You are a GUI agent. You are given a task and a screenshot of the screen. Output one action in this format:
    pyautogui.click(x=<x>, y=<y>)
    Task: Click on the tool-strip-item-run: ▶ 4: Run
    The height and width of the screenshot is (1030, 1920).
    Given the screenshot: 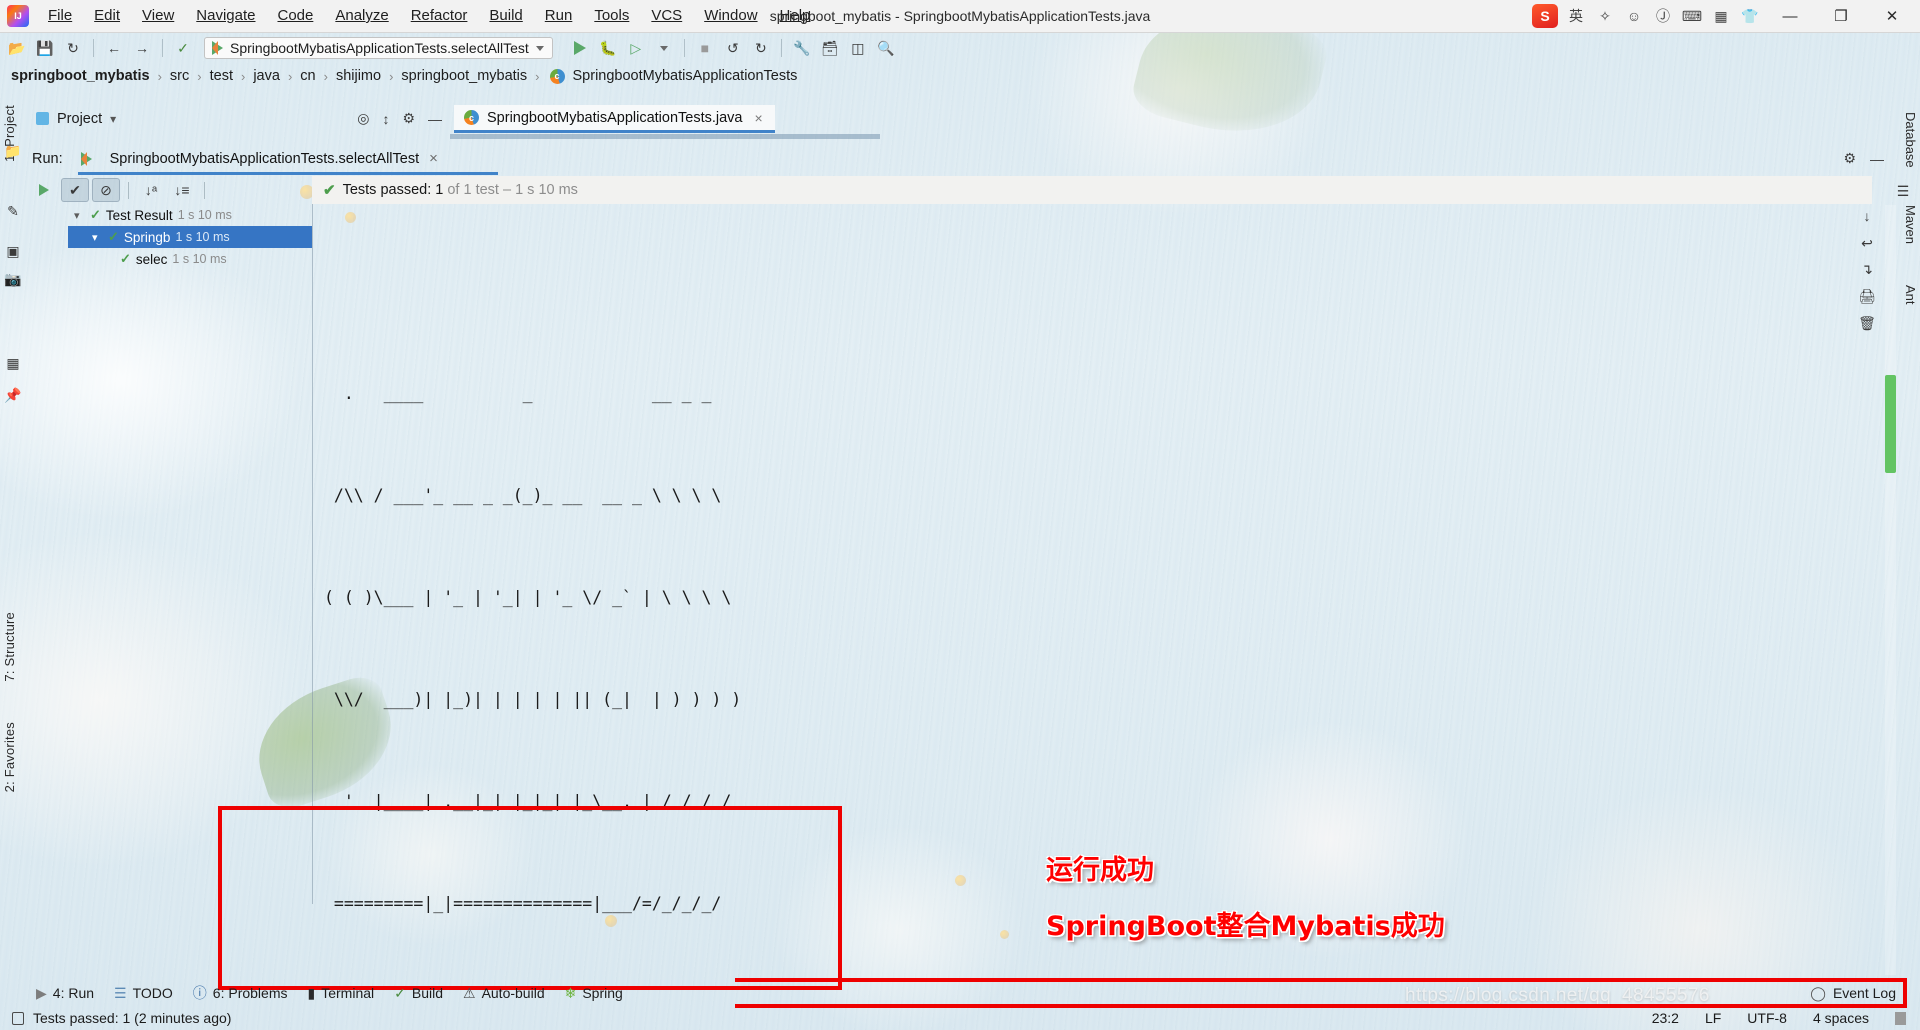 What is the action you would take?
    pyautogui.click(x=65, y=993)
    